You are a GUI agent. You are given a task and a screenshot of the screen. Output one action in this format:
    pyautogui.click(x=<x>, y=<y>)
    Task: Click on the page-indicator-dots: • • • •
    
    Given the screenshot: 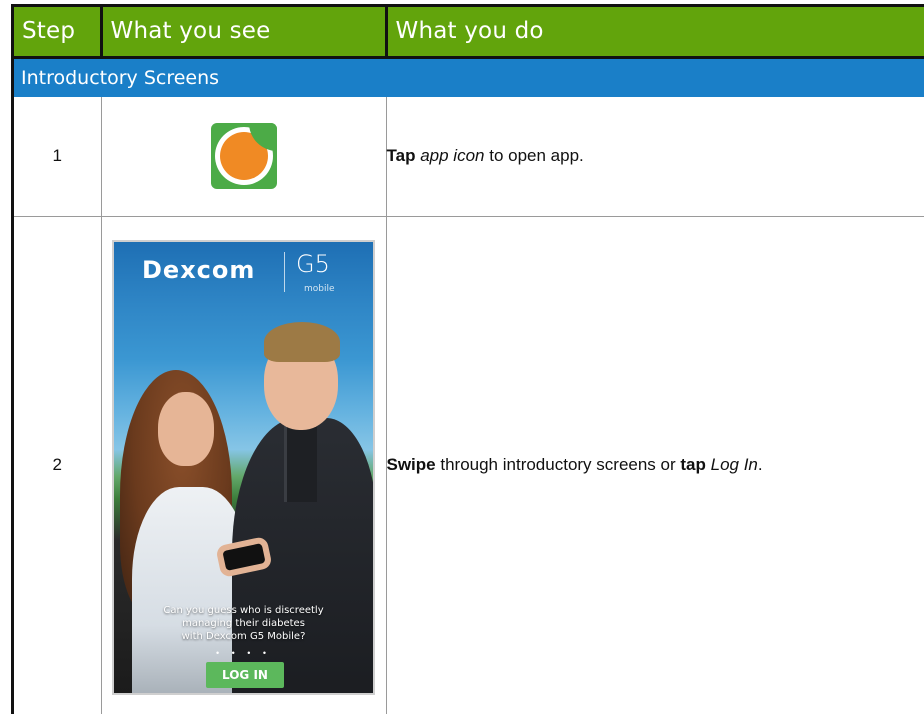 What is the action you would take?
    pyautogui.click(x=243, y=652)
    